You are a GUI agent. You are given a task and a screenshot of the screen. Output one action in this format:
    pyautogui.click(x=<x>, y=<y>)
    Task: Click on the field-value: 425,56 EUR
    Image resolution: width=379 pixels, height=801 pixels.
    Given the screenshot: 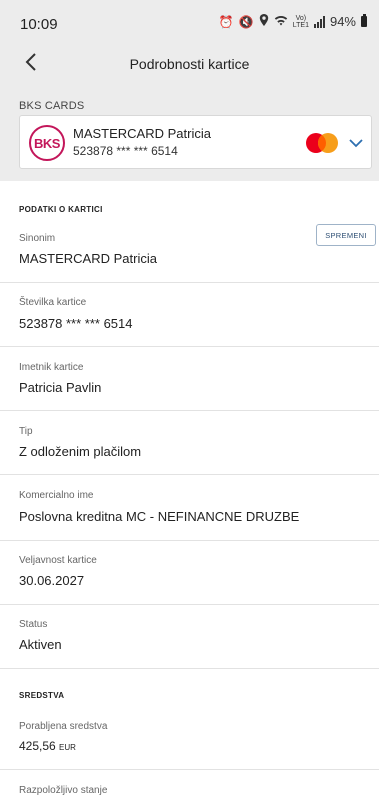 What is the action you would take?
    pyautogui.click(x=47, y=746)
    